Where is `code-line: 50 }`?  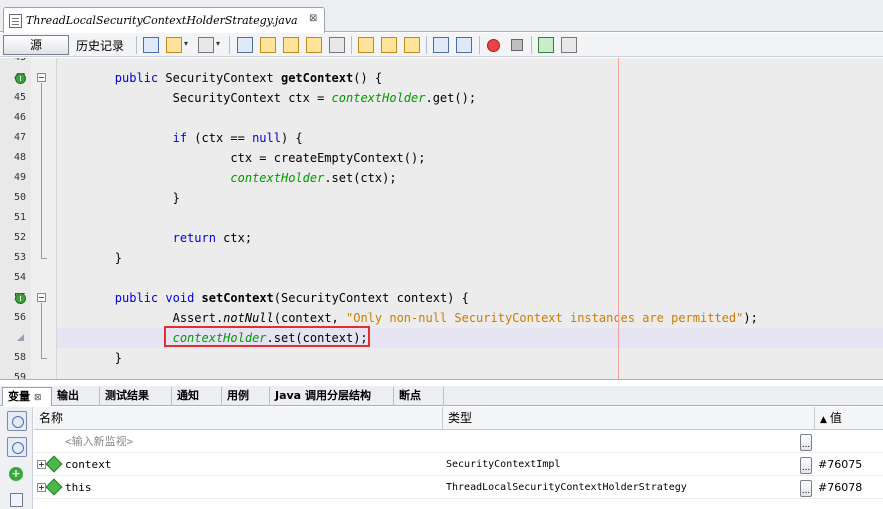
code-line: 50 } is located at coordinates (441, 198).